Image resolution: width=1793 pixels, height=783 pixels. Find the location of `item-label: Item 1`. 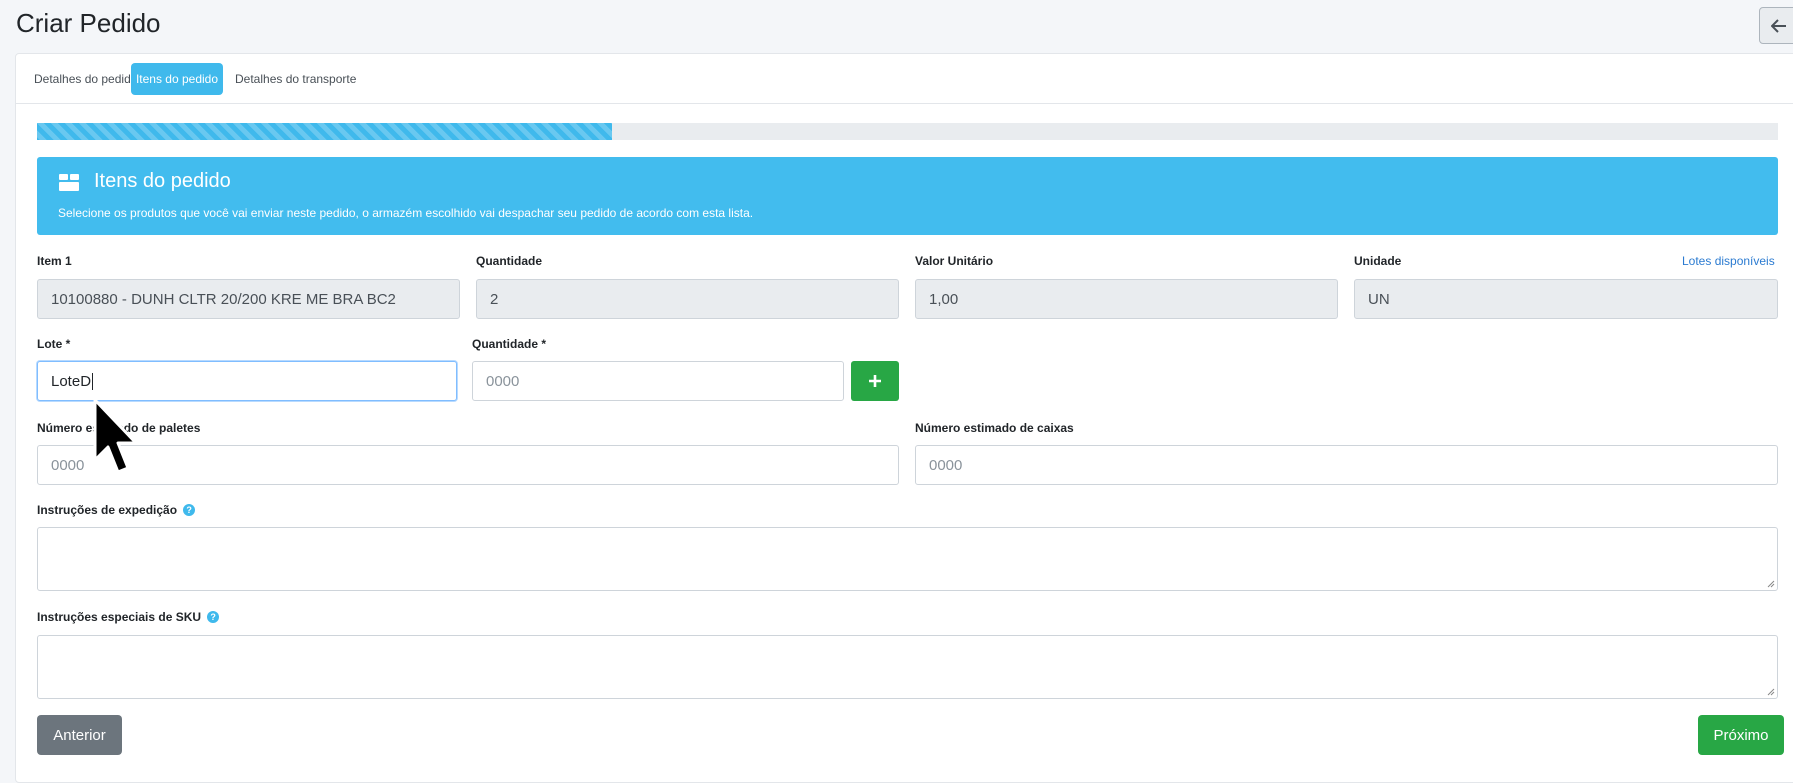

item-label: Item 1 is located at coordinates (54, 261).